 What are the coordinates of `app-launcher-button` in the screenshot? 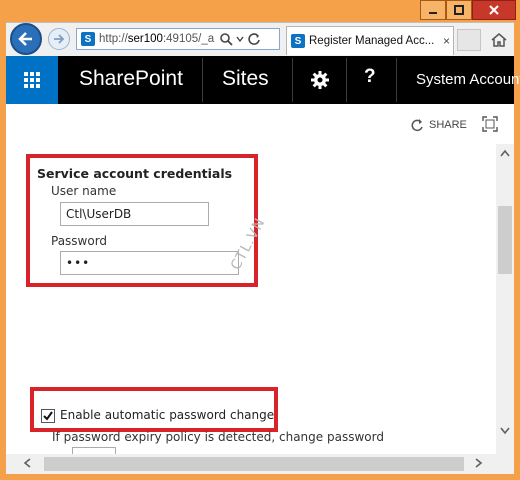 It's located at (32, 80).